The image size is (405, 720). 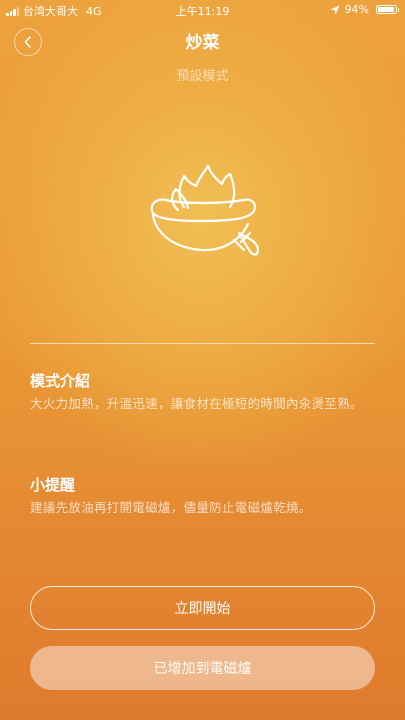 I want to click on battery-icon, so click(x=387, y=9).